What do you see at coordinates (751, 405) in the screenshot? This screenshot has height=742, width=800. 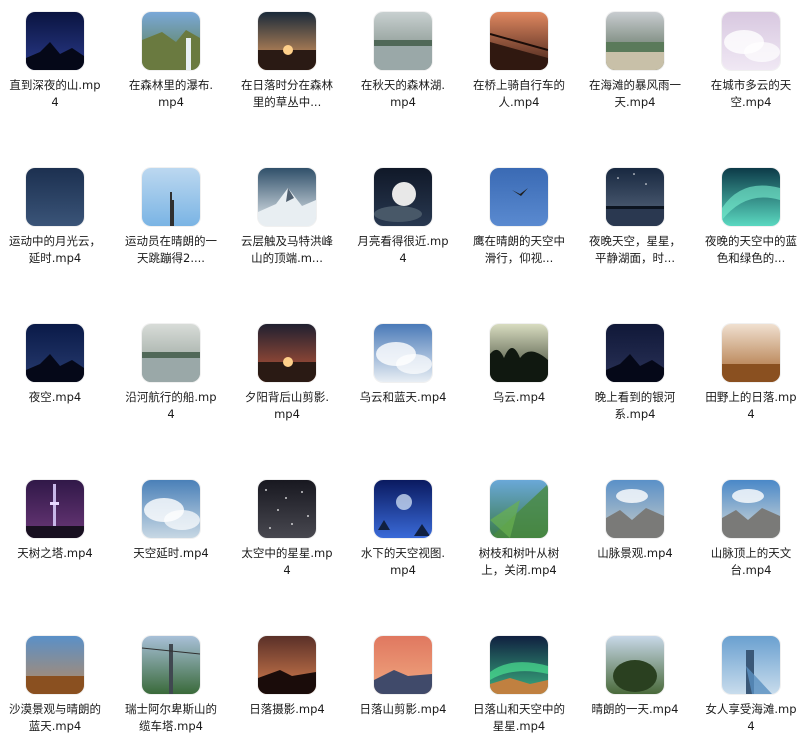 I see `file-name-label: 田野上的日落.mp4` at bounding box center [751, 405].